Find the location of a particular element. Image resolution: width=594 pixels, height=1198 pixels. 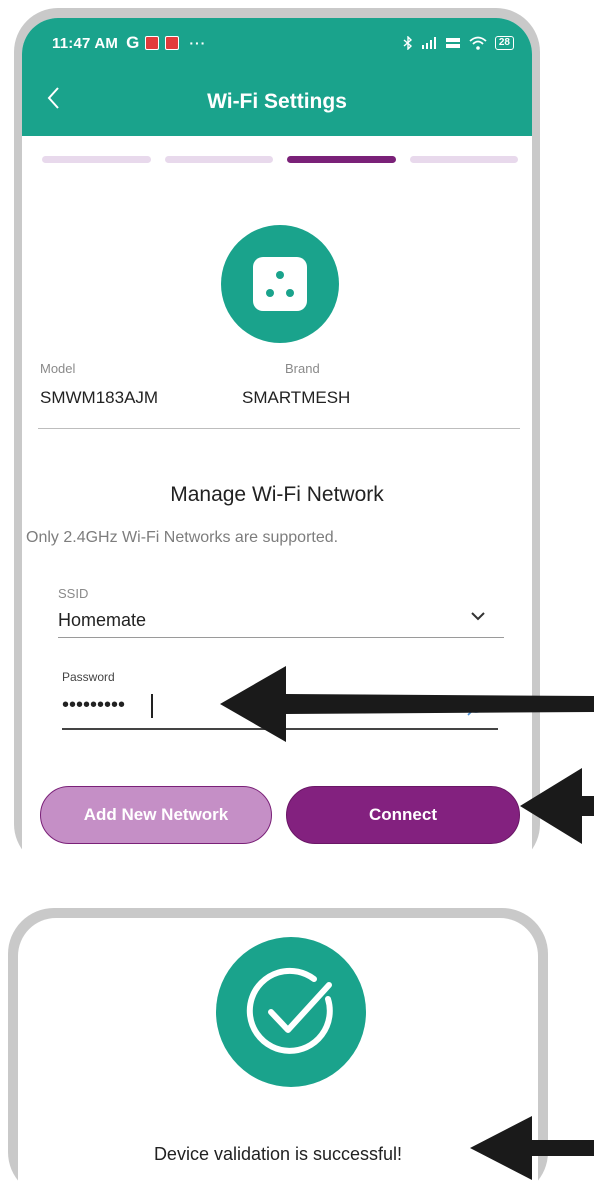

success-message: Device validation is successful! is located at coordinates (278, 1154).